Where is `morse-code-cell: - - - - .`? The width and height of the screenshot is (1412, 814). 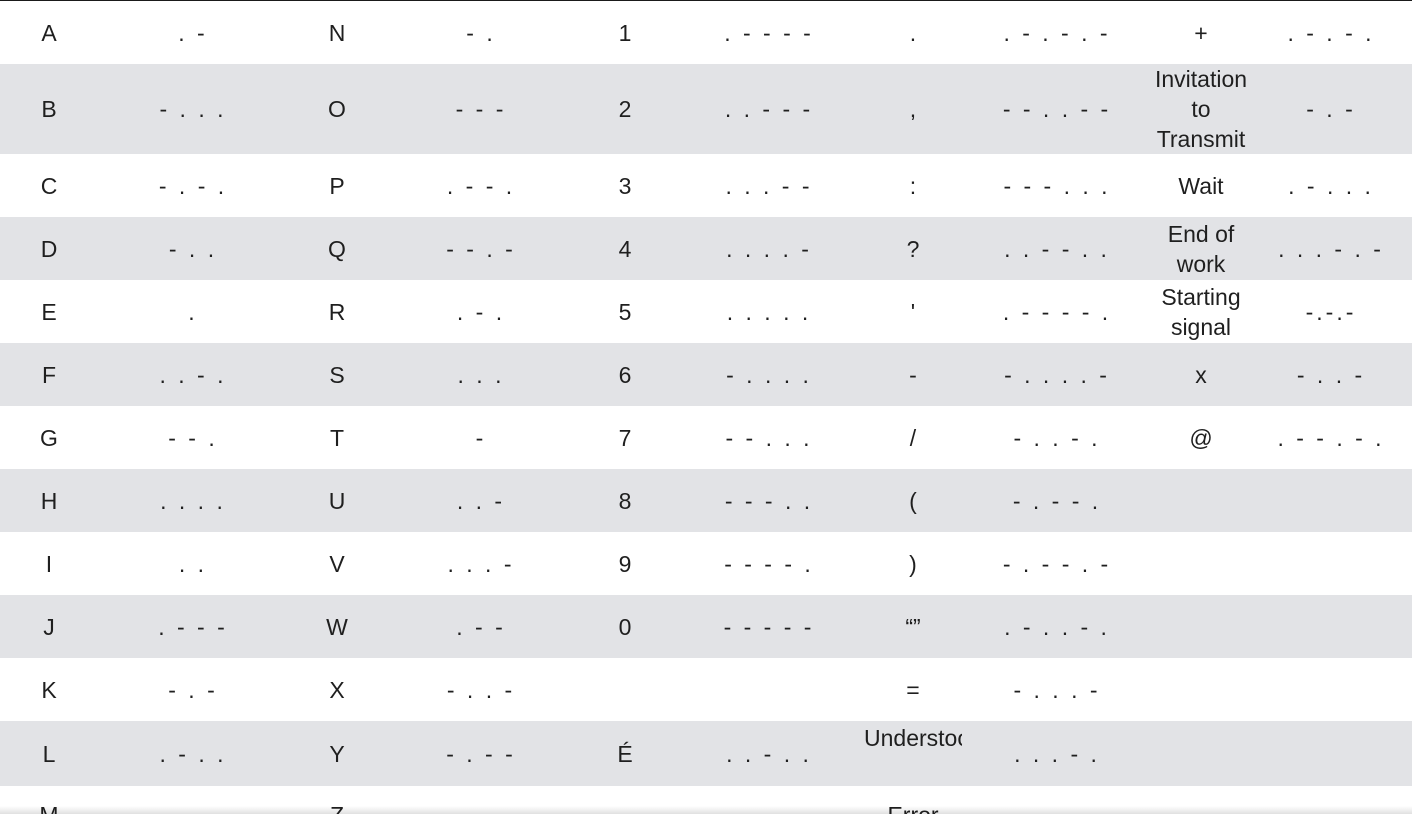
morse-code-cell: - - - - . is located at coordinates (769, 563).